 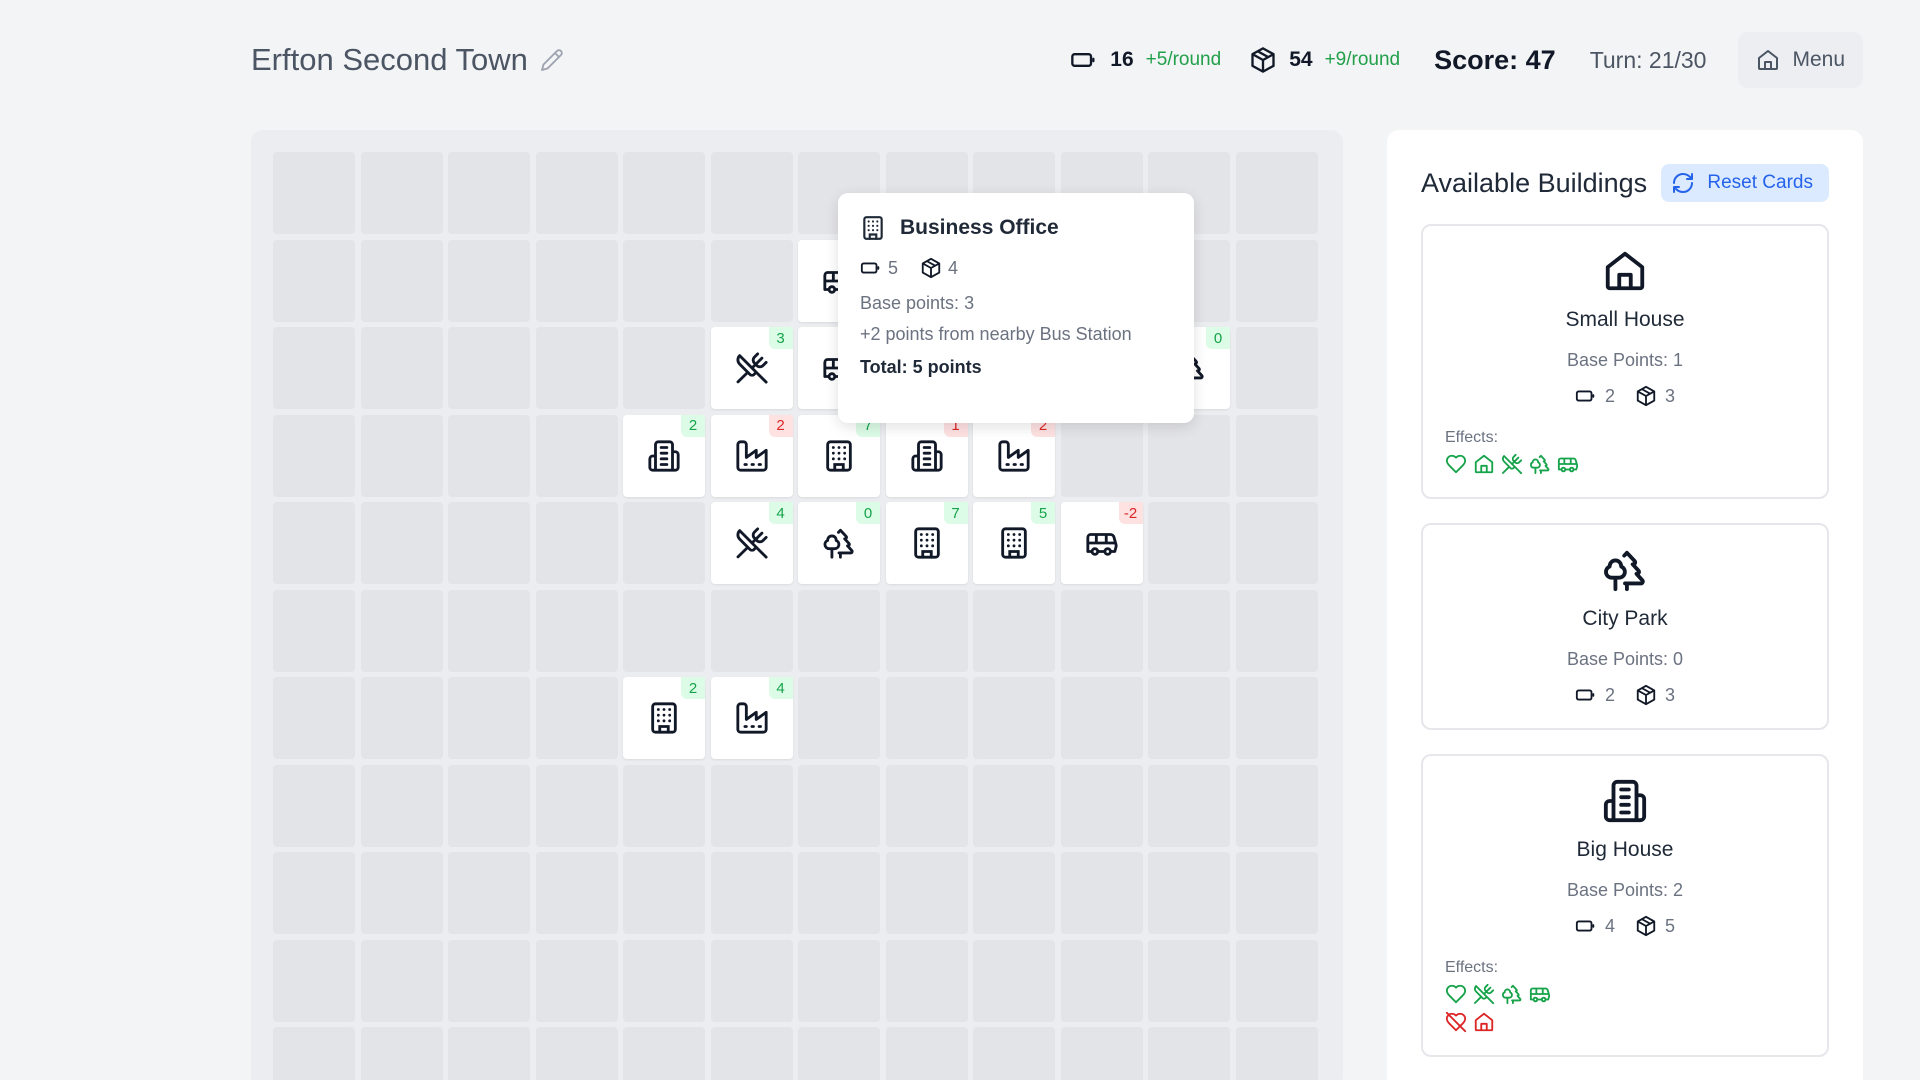 What do you see at coordinates (1625, 626) in the screenshot?
I see `building-card: City Park Base Points: 023` at bounding box center [1625, 626].